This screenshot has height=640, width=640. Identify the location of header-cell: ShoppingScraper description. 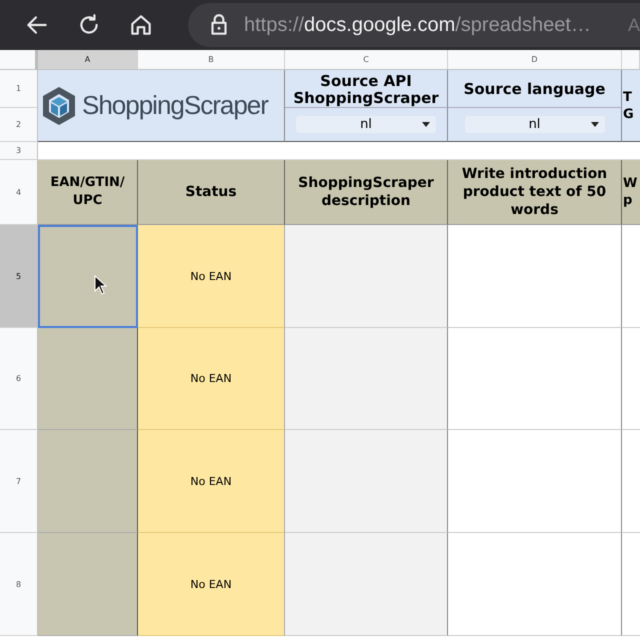
(366, 192).